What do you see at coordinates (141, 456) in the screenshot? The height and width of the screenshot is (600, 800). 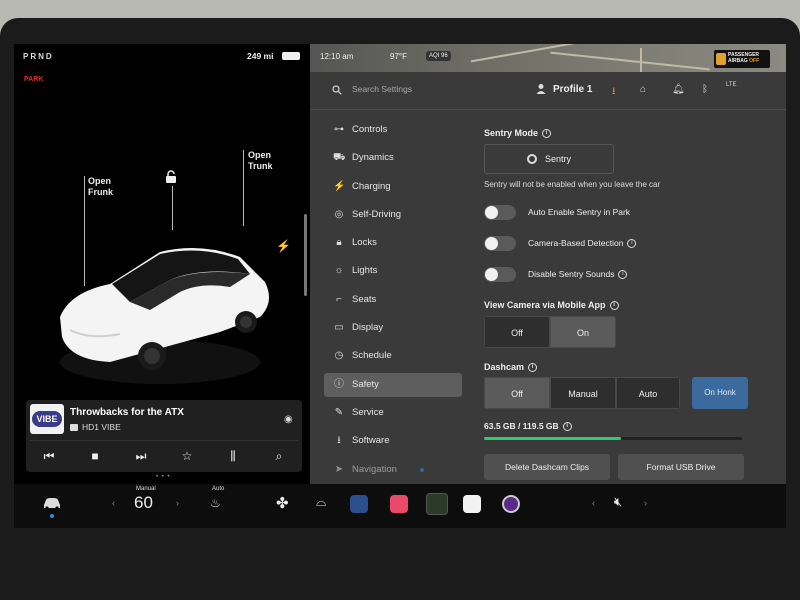 I see `next-track-icon: ⏭` at bounding box center [141, 456].